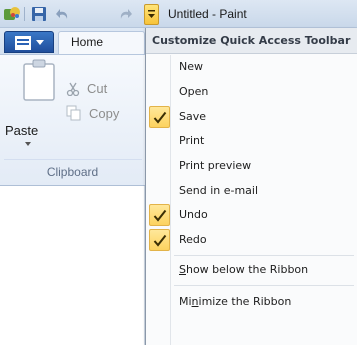  Describe the element at coordinates (86, 88) in the screenshot. I see `cut-button: Cut` at that location.